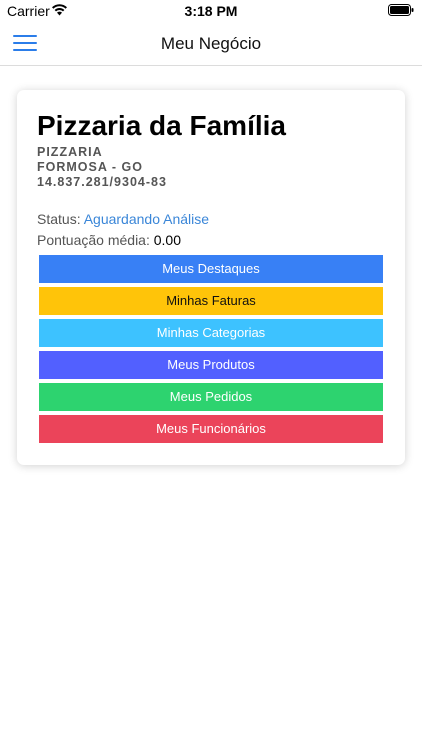 This screenshot has width=422, height=750. What do you see at coordinates (211, 429) in the screenshot?
I see `my-employees-button: Meus Funcionários` at bounding box center [211, 429].